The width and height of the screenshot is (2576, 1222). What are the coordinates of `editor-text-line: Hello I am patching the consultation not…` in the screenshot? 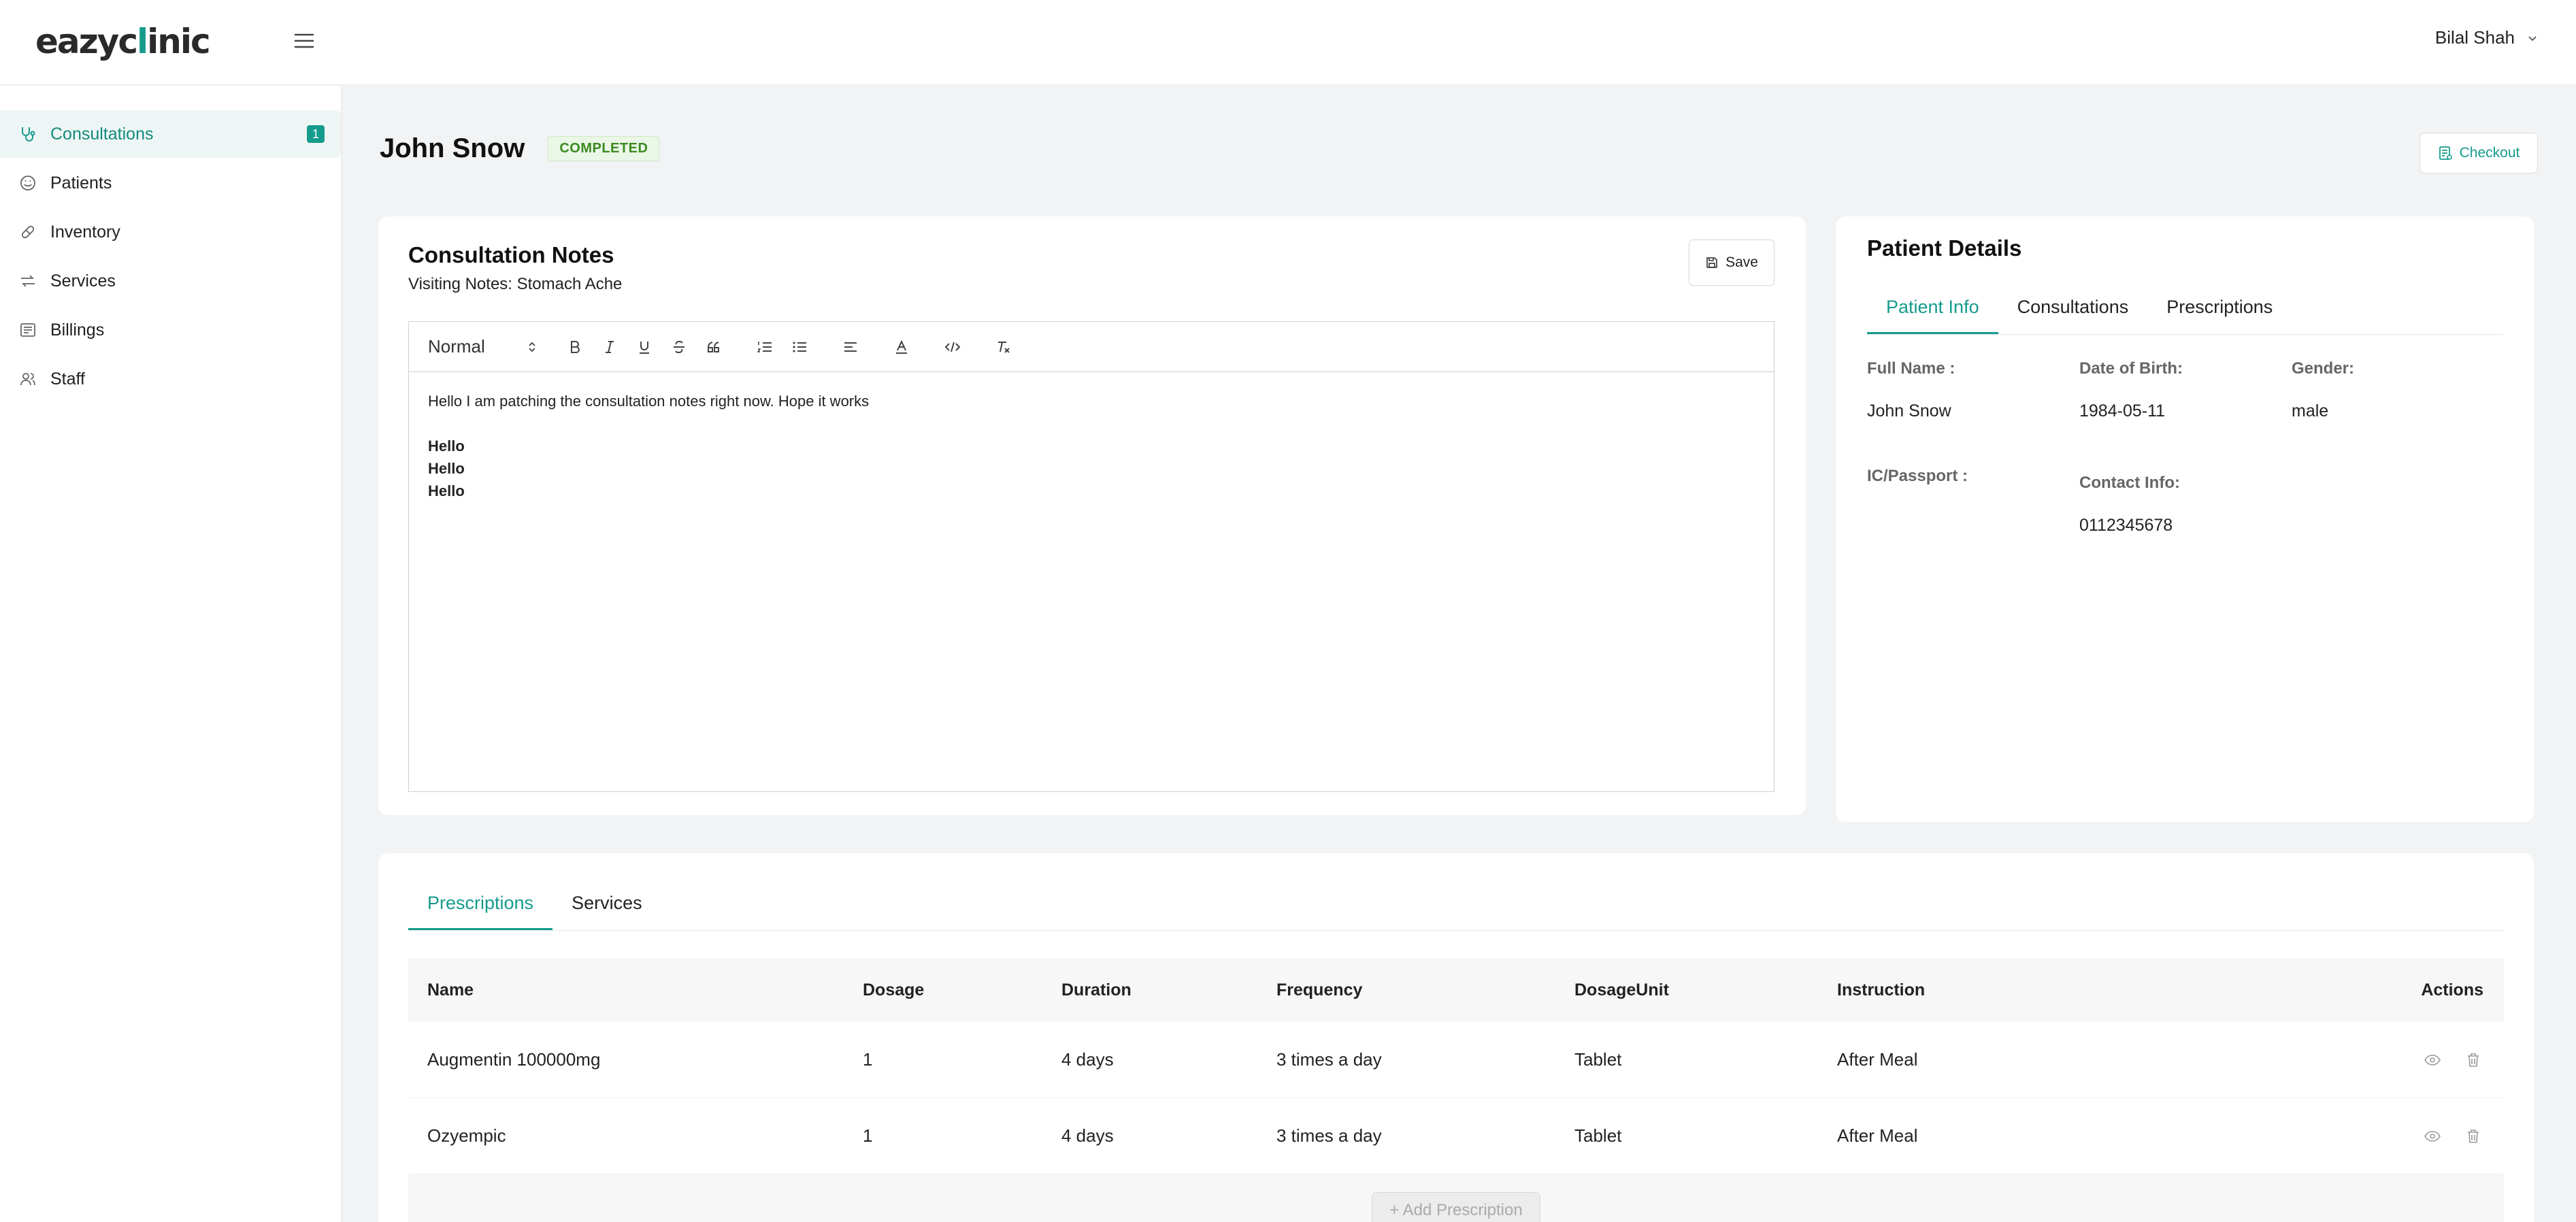 It's located at (649, 401).